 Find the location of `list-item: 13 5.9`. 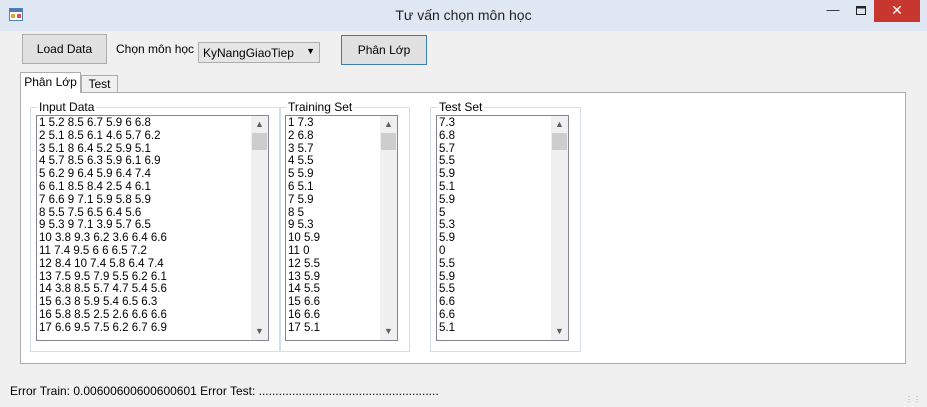

list-item: 13 5.9 is located at coordinates (304, 277).